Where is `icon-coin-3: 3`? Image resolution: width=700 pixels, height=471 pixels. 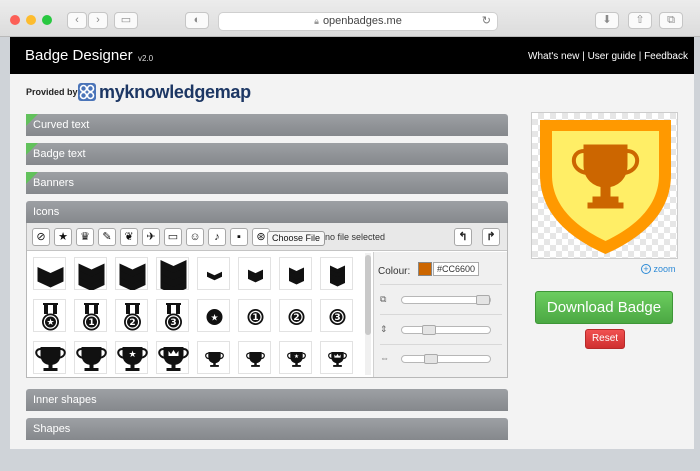
icon-coin-3: 3 is located at coordinates (336, 315).